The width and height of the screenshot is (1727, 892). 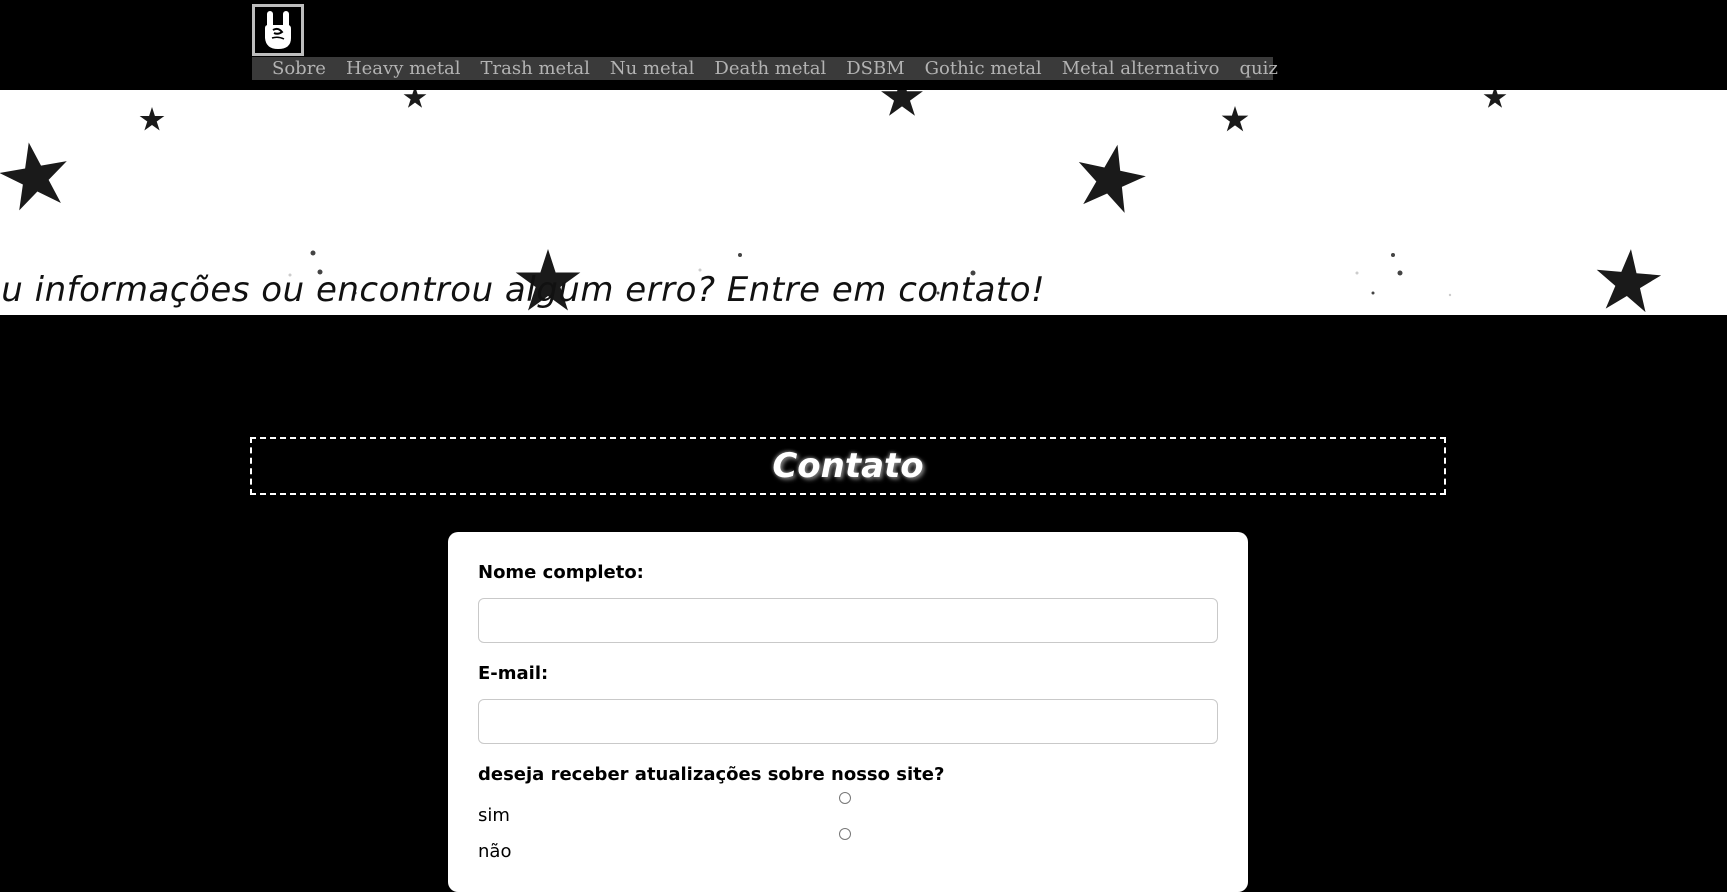 What do you see at coordinates (845, 798) in the screenshot?
I see `radio-yes` at bounding box center [845, 798].